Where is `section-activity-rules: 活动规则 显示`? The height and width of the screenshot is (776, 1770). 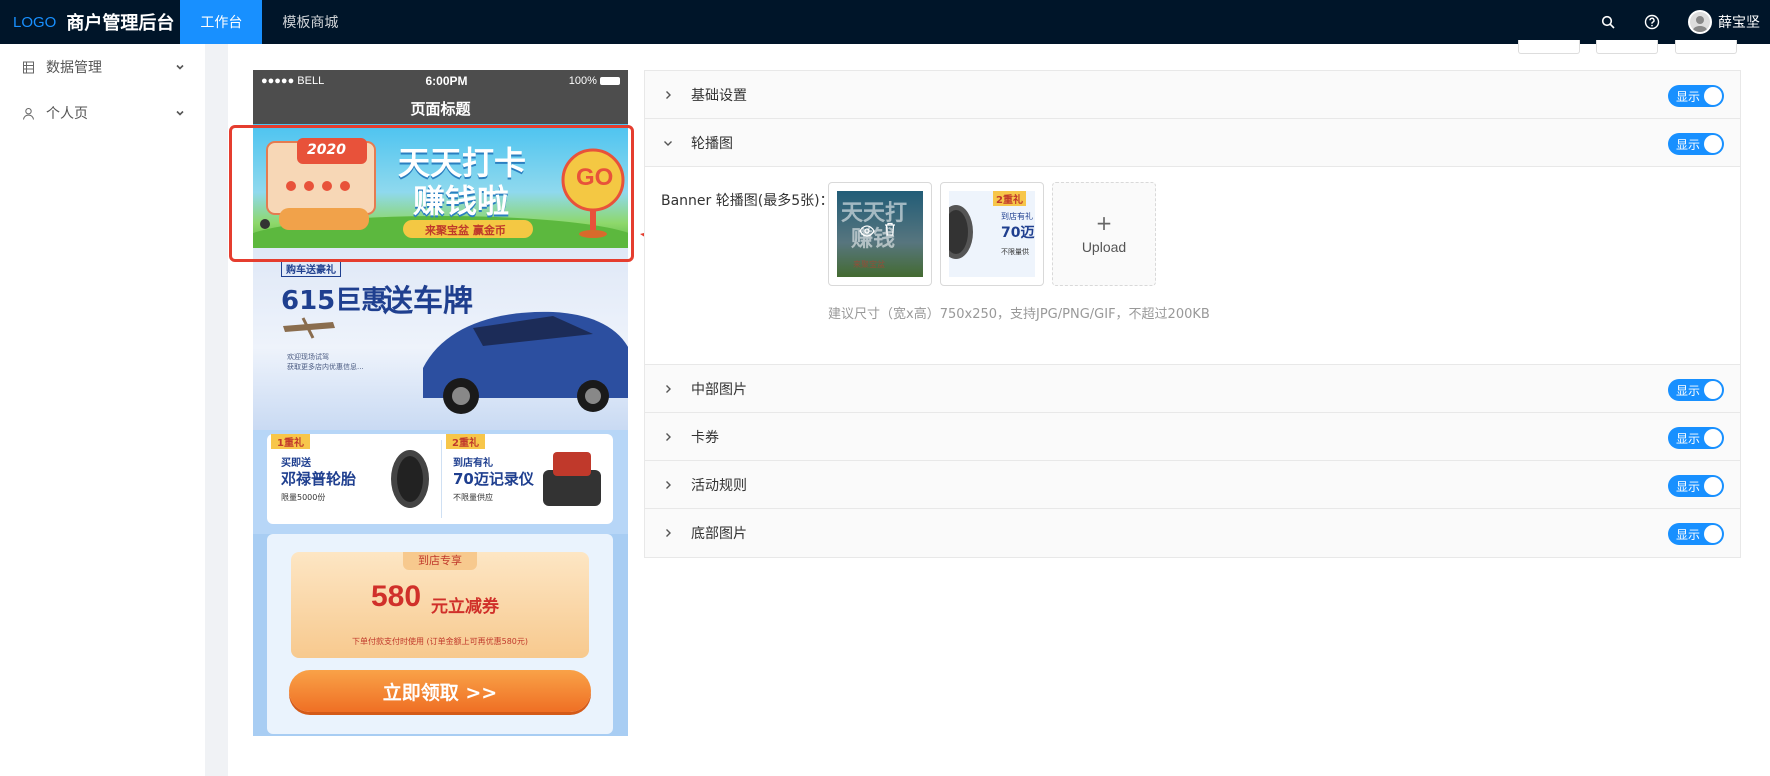 section-activity-rules: 活动规则 显示 is located at coordinates (1192, 485).